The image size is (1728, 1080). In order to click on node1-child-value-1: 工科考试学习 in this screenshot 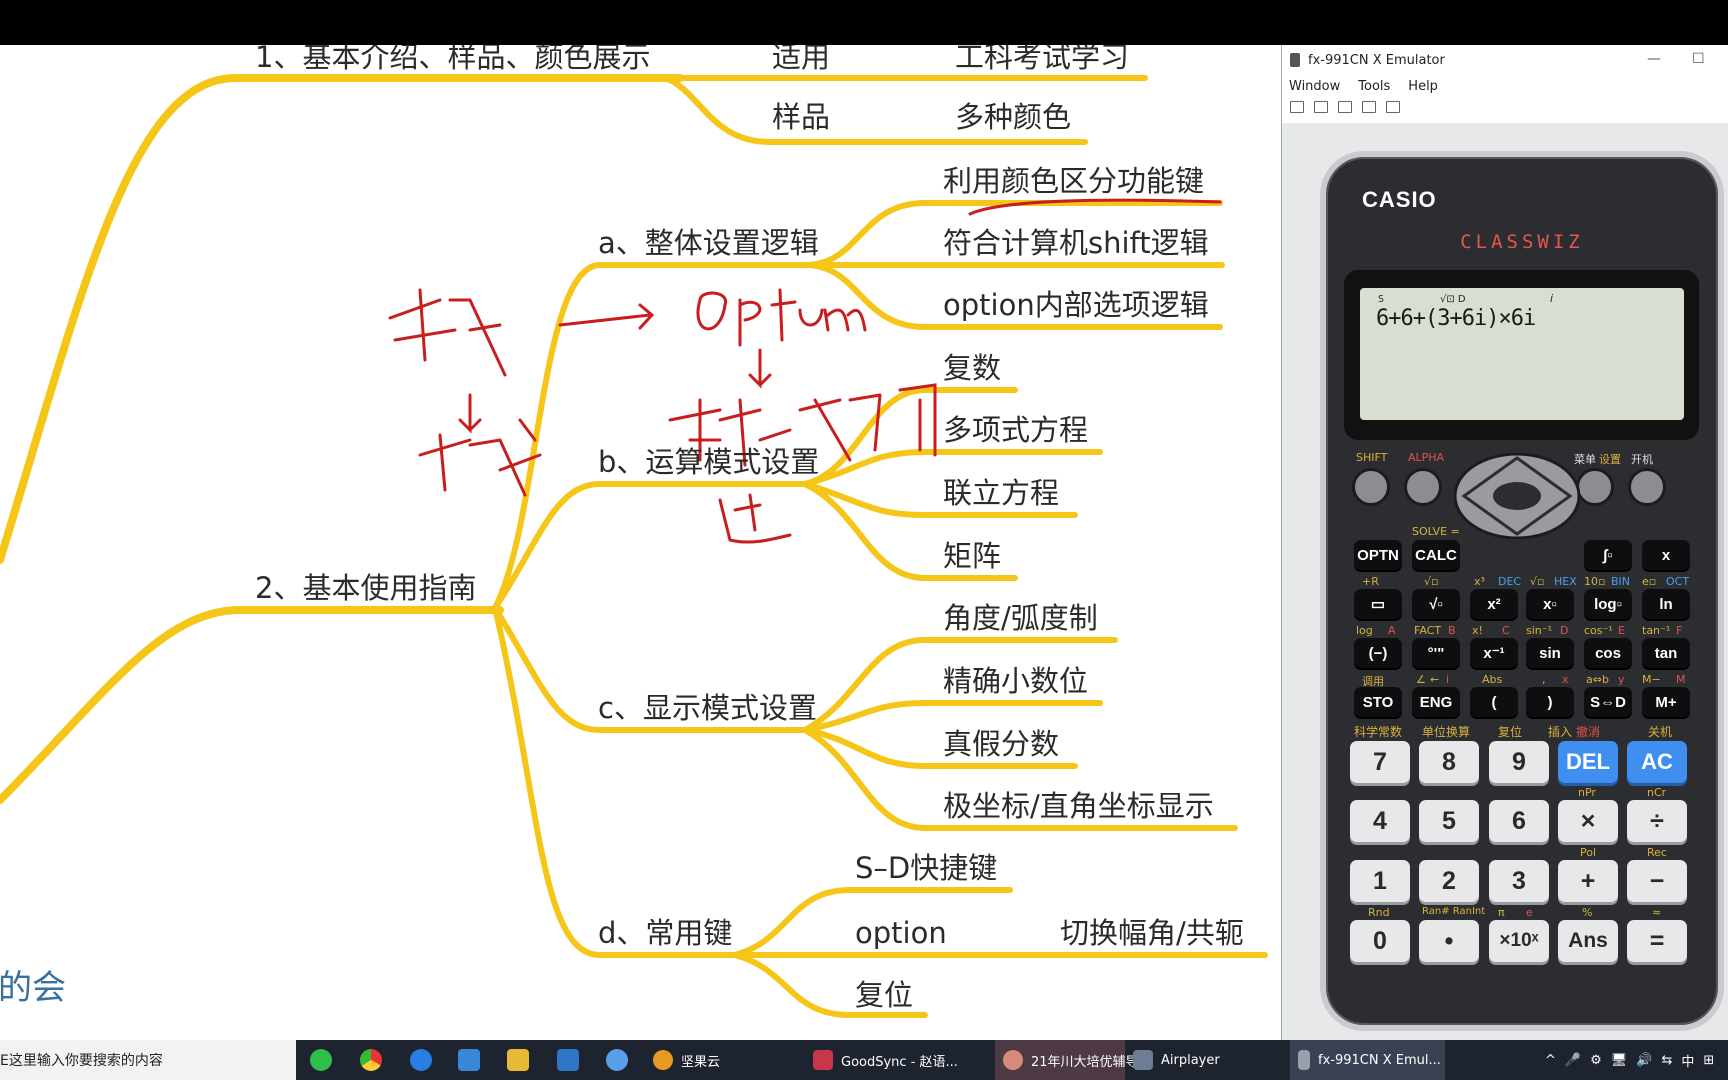, I will do `click(1042, 60)`.